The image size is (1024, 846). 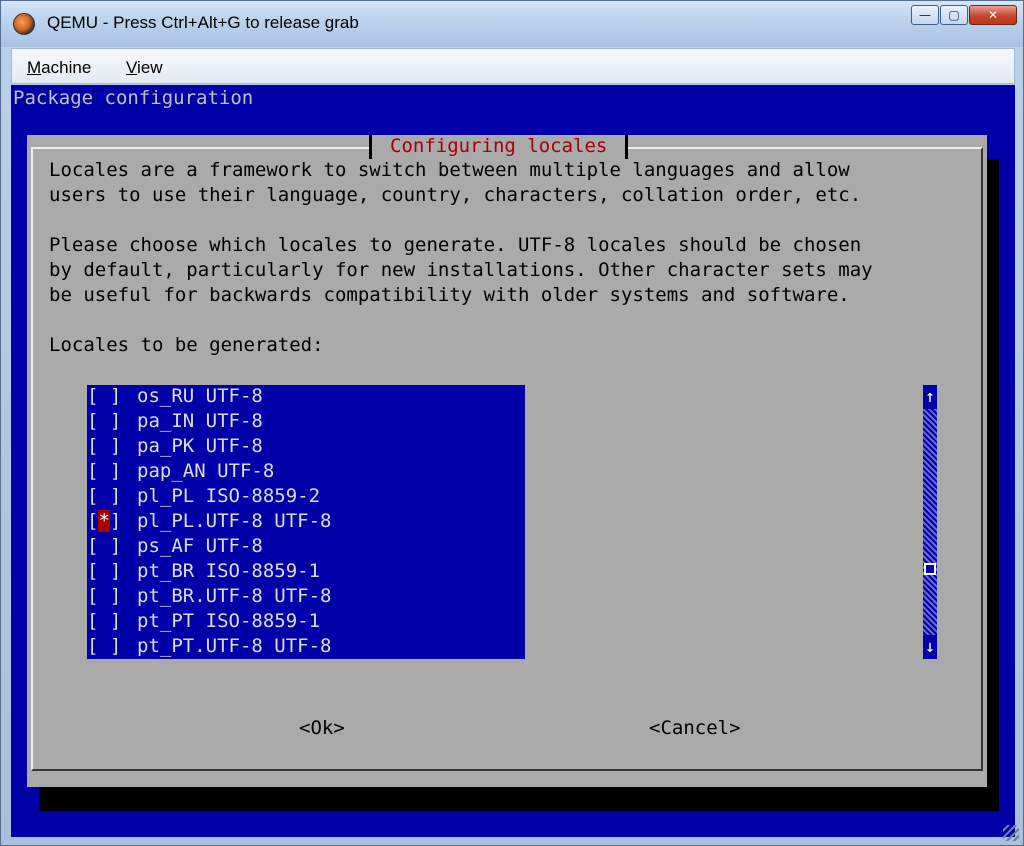 What do you see at coordinates (930, 397) in the screenshot?
I see `scroll-up-arrow-icon: ↑` at bounding box center [930, 397].